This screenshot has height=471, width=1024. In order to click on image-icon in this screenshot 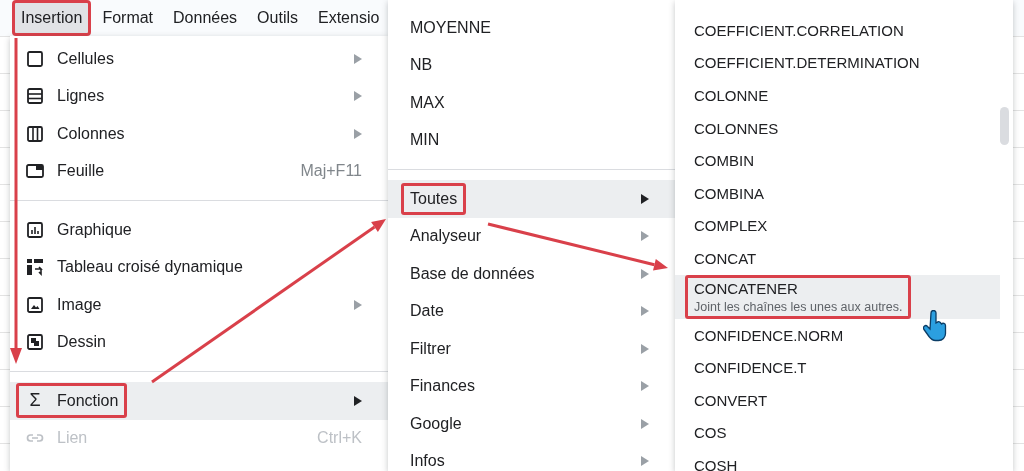, I will do `click(35, 304)`.